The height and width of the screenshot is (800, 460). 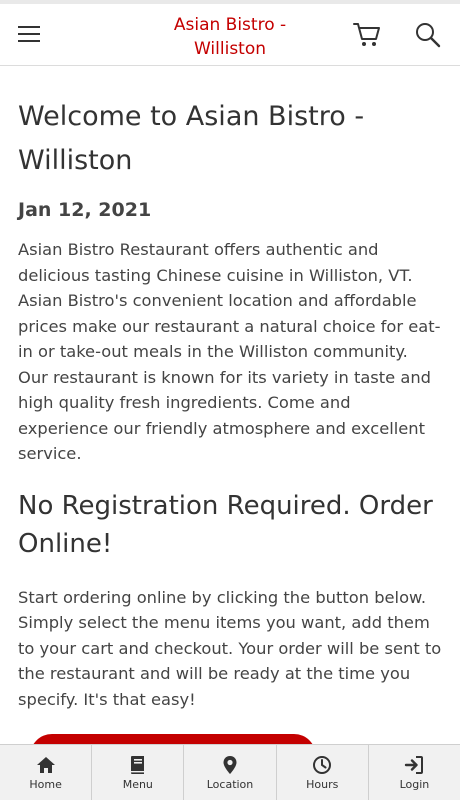 What do you see at coordinates (414, 784) in the screenshot?
I see `nav-label-login: Login` at bounding box center [414, 784].